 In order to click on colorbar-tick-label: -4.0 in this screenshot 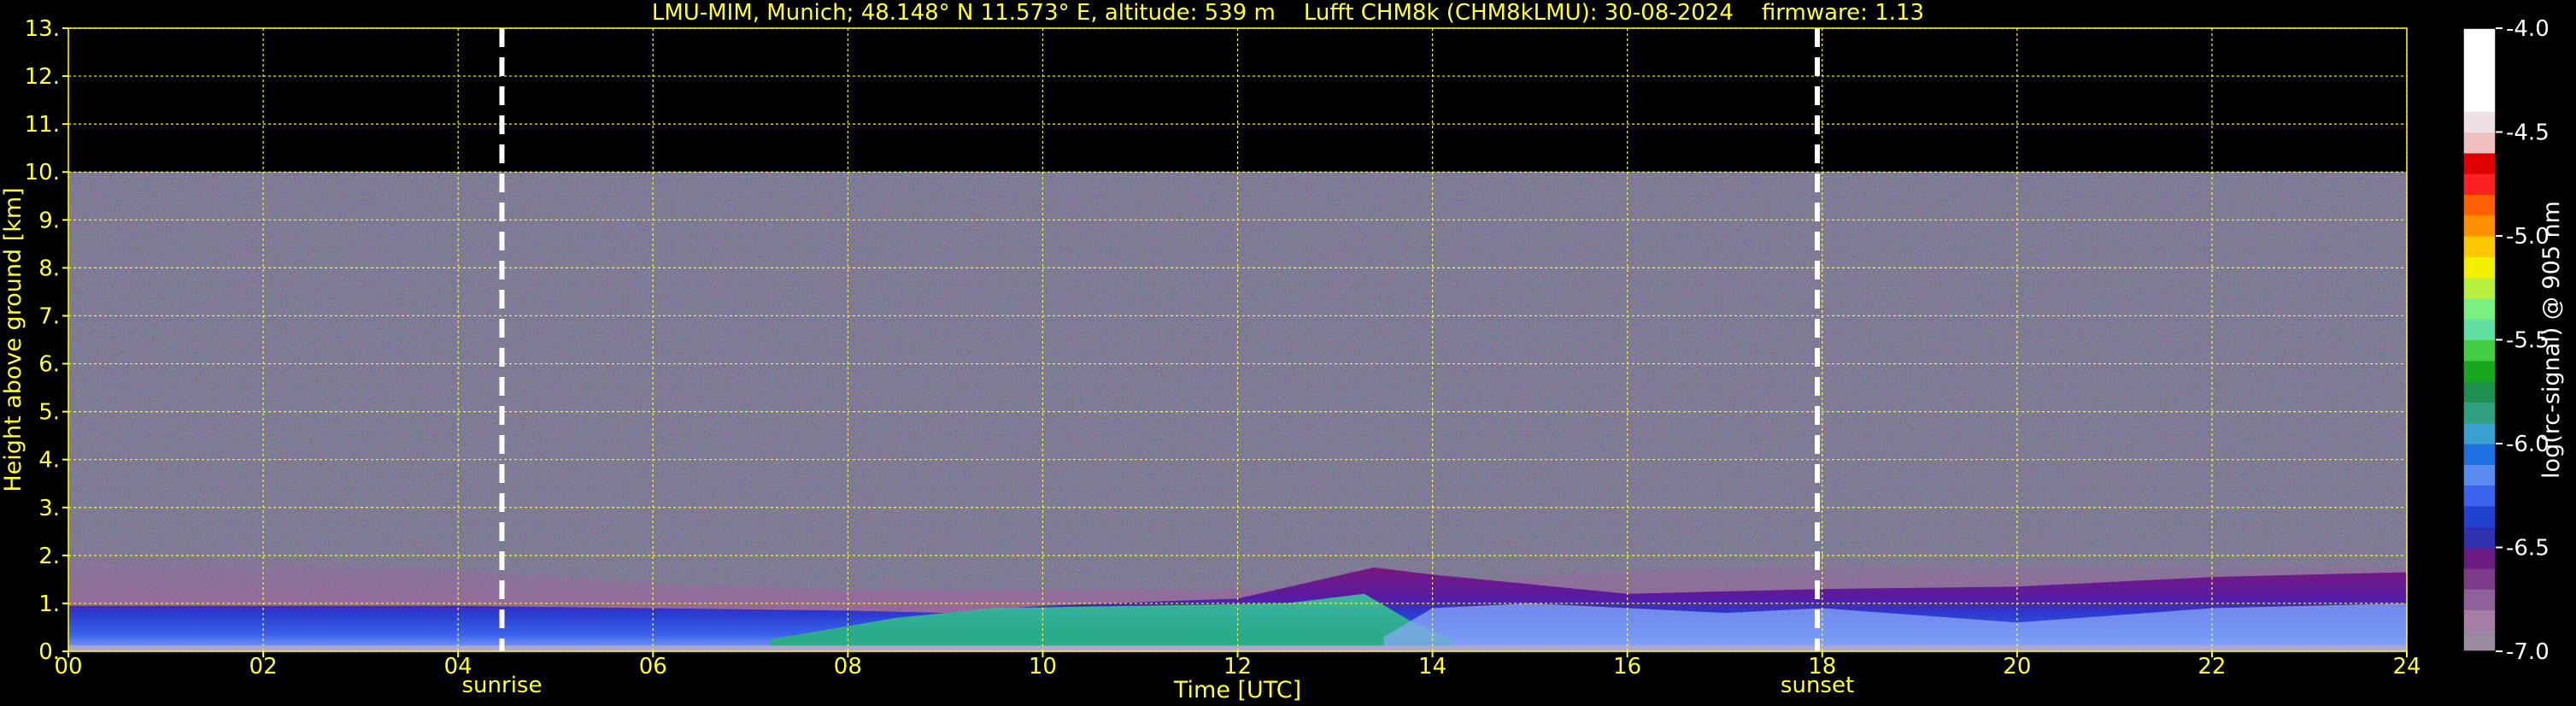, I will do `click(2528, 29)`.